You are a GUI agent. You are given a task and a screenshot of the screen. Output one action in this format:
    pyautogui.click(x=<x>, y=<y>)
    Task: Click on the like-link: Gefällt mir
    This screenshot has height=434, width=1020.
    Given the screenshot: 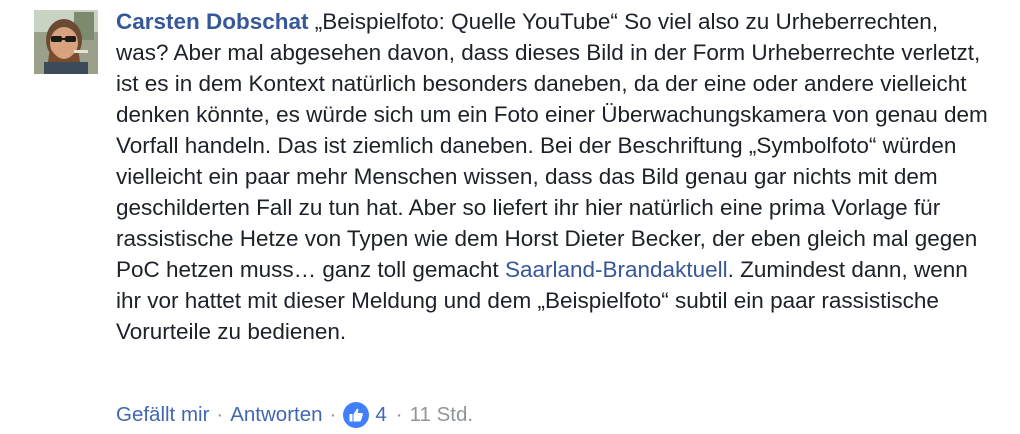 What is the action you would take?
    pyautogui.click(x=162, y=415)
    